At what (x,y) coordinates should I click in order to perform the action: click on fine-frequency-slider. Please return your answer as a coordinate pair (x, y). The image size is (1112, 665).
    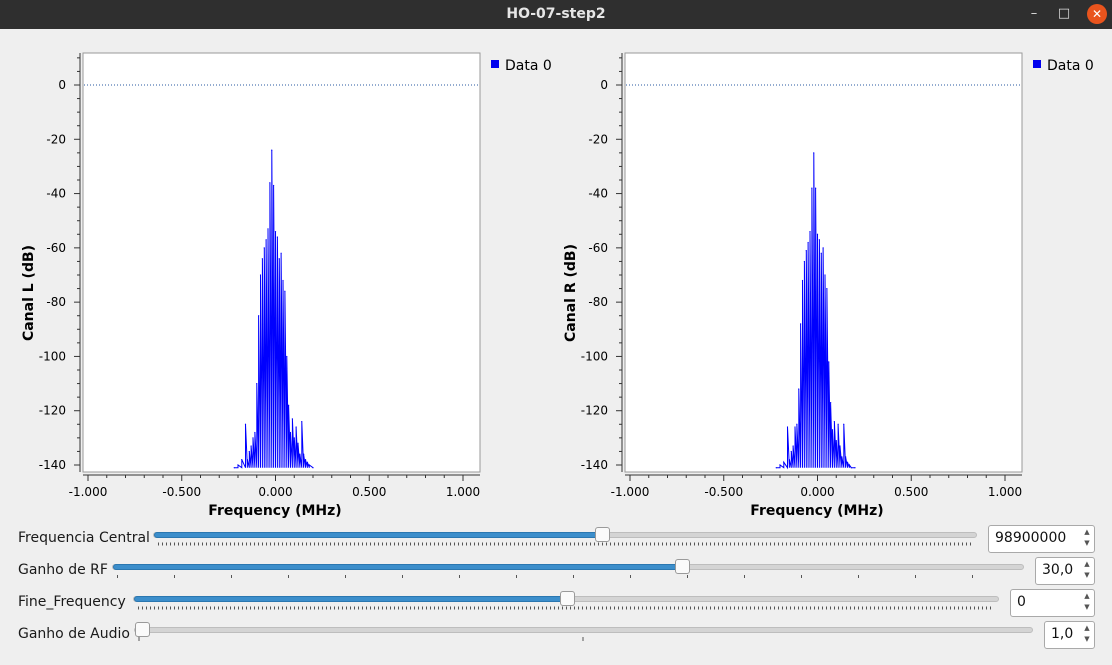
    Looking at the image, I should click on (566, 598).